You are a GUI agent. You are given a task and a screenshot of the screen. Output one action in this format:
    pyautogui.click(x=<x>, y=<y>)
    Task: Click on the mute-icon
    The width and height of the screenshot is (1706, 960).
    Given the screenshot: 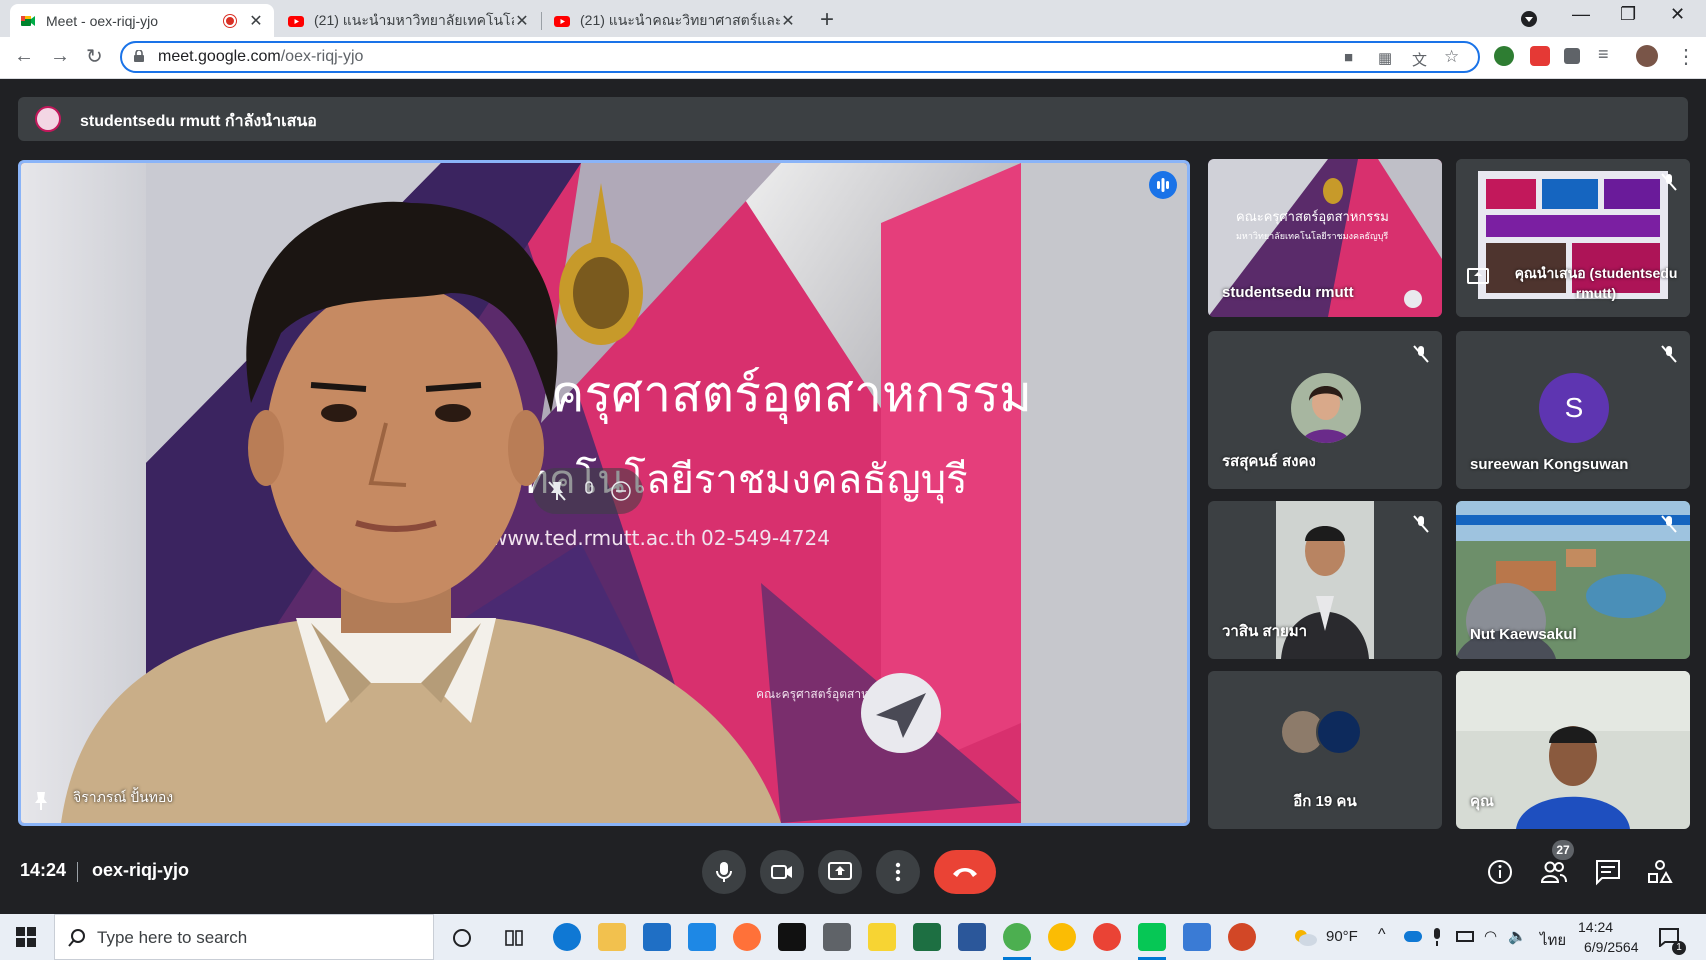 What is the action you would take?
    pyautogui.click(x=589, y=491)
    